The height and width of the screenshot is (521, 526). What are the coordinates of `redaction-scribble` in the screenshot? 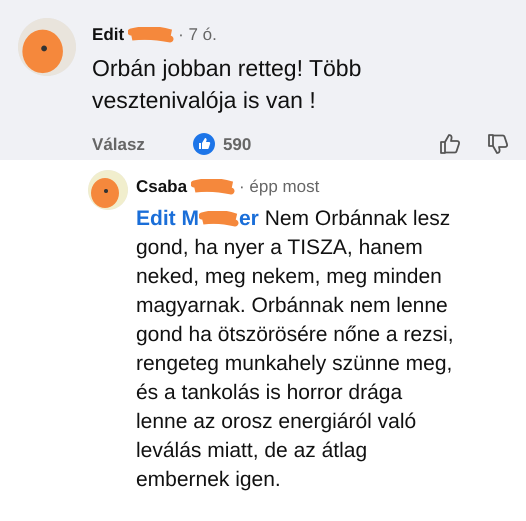 It's located at (219, 218).